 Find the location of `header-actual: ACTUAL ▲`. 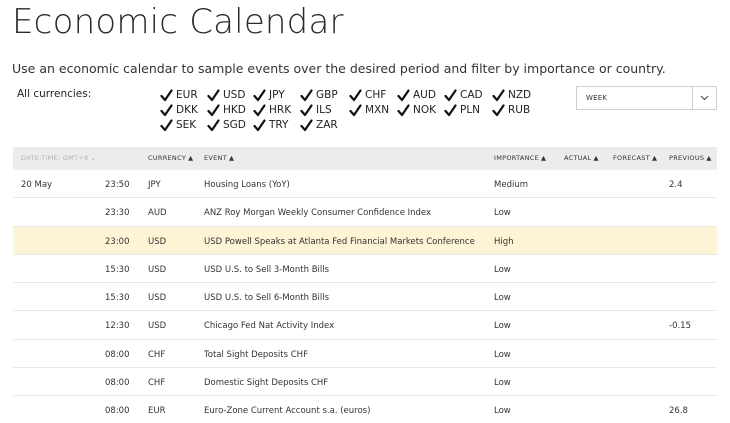

header-actual: ACTUAL ▲ is located at coordinates (581, 158).